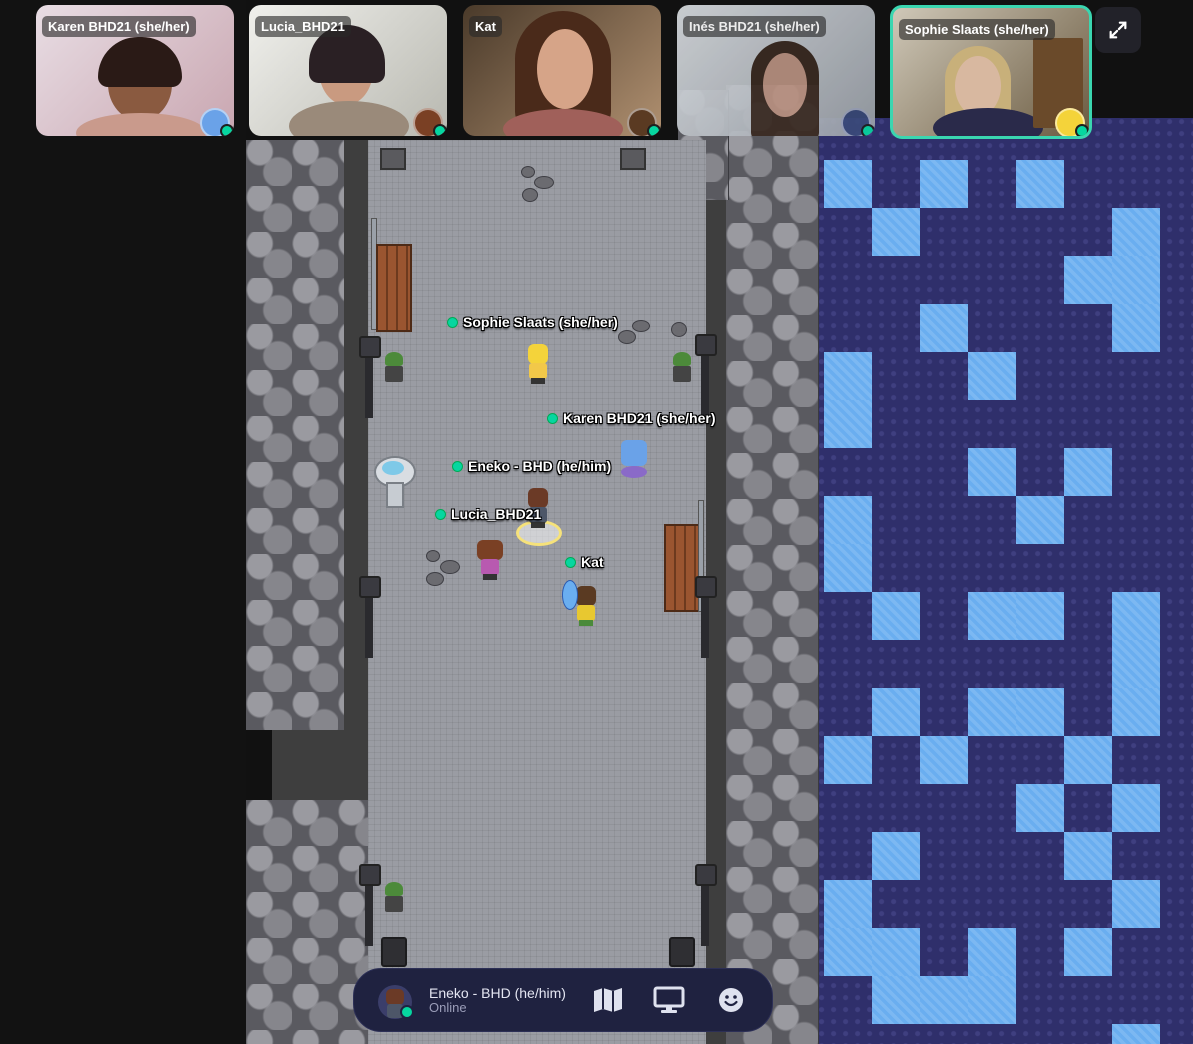  What do you see at coordinates (682, 952) in the screenshot?
I see `trash-bin` at bounding box center [682, 952].